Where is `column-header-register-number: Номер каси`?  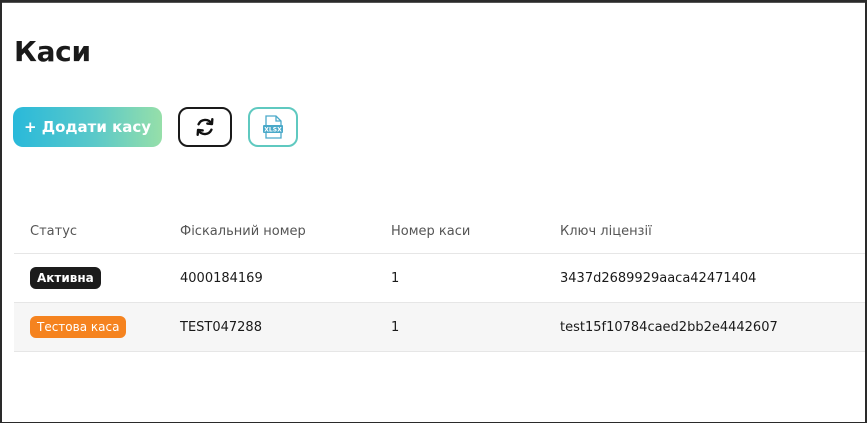
column-header-register-number: Номер каси is located at coordinates (430, 231).